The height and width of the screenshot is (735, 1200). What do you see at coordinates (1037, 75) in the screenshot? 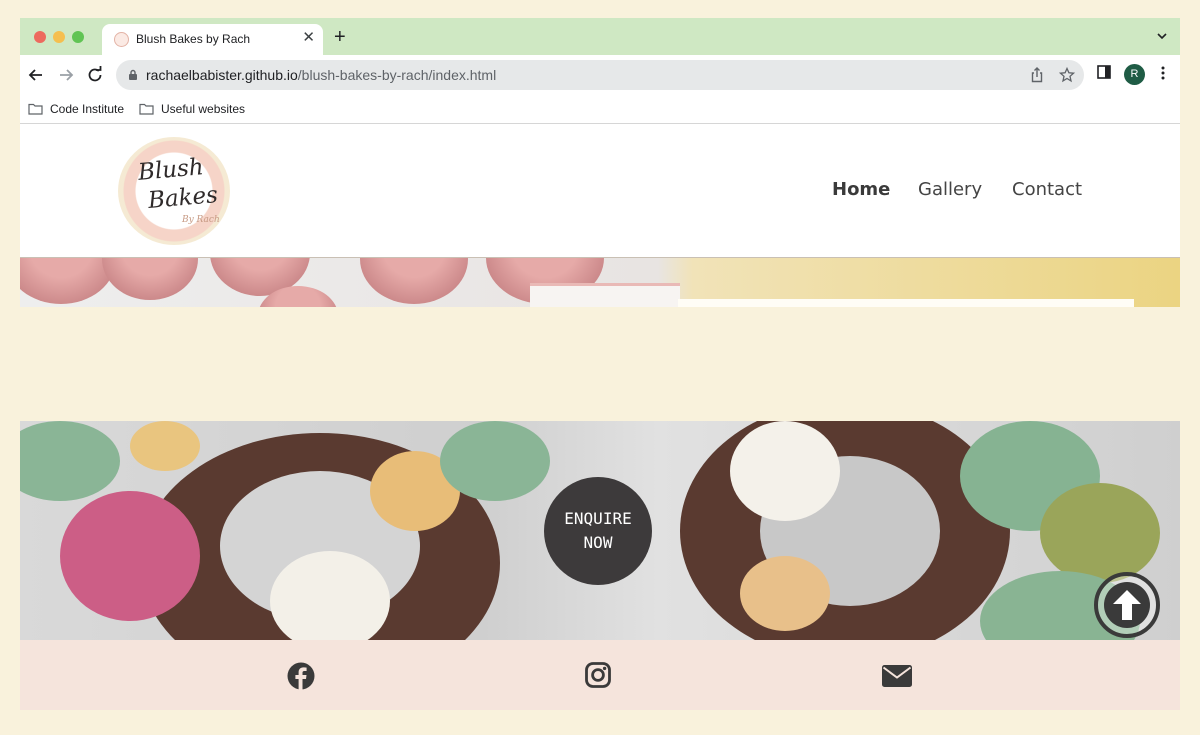
I see `share-icon` at bounding box center [1037, 75].